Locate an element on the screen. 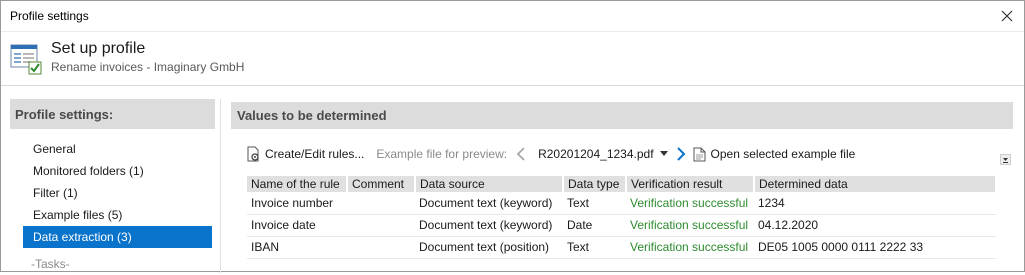 Image resolution: width=1025 pixels, height=275 pixels. example-file-dropdown: R20201204_1234.pdf is located at coordinates (603, 154).